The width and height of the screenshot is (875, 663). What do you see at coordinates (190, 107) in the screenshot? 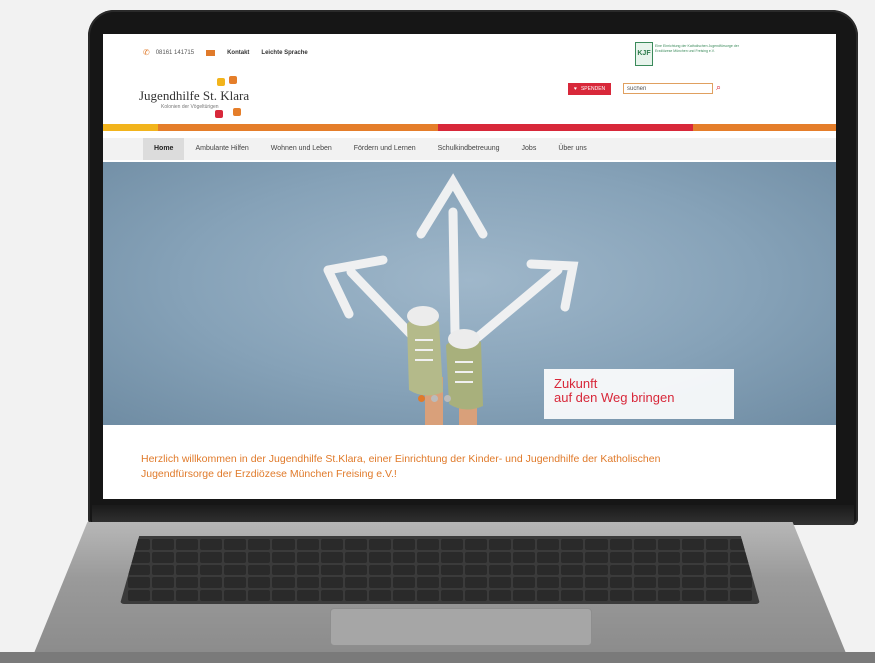
I see `logo-subtitle: Kolonien der Vögeltürigen` at bounding box center [190, 107].